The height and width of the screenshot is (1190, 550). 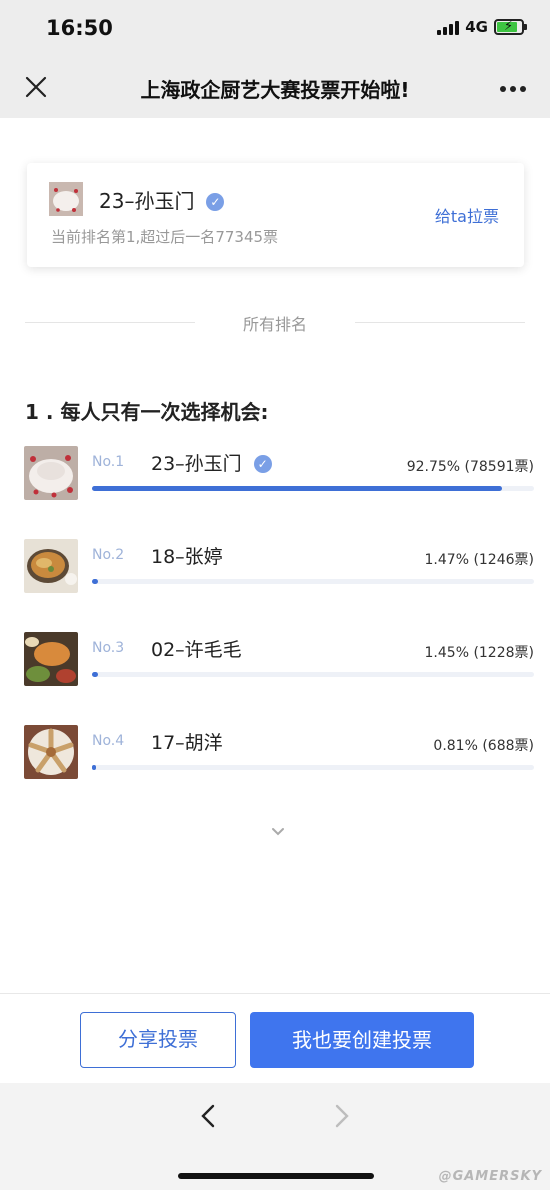 What do you see at coordinates (279, 567) in the screenshot?
I see `ranking-row: No.2 18–张婷 1.47% (1246票)` at bounding box center [279, 567].